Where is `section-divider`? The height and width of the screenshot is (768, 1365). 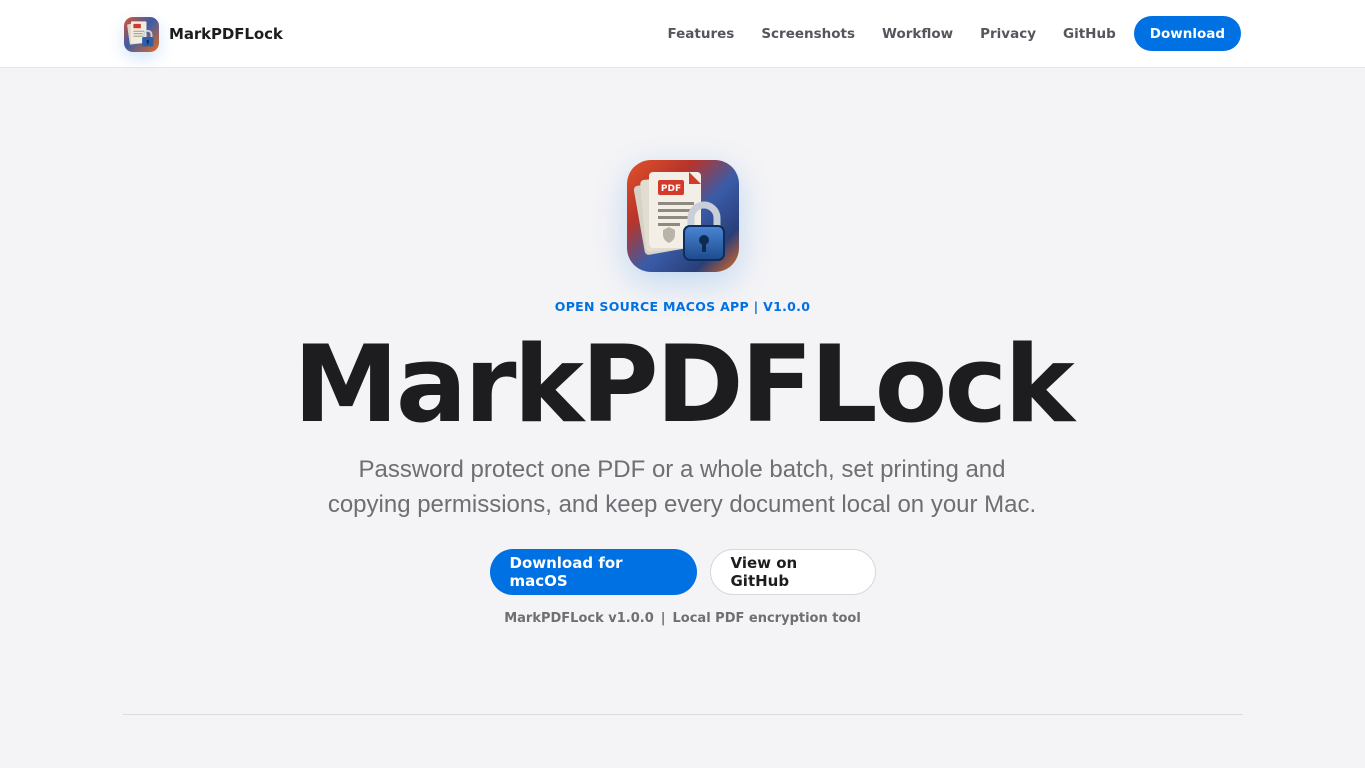
section-divider is located at coordinates (683, 714).